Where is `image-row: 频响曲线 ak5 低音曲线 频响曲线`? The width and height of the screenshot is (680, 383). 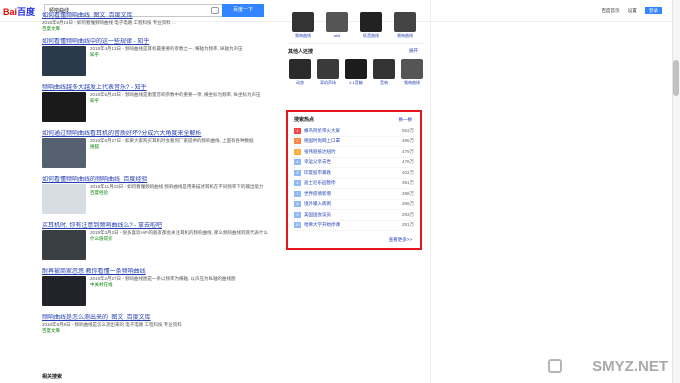 image-row: 频响曲线 ak5 低音曲线 频响曲线 is located at coordinates (356, 25).